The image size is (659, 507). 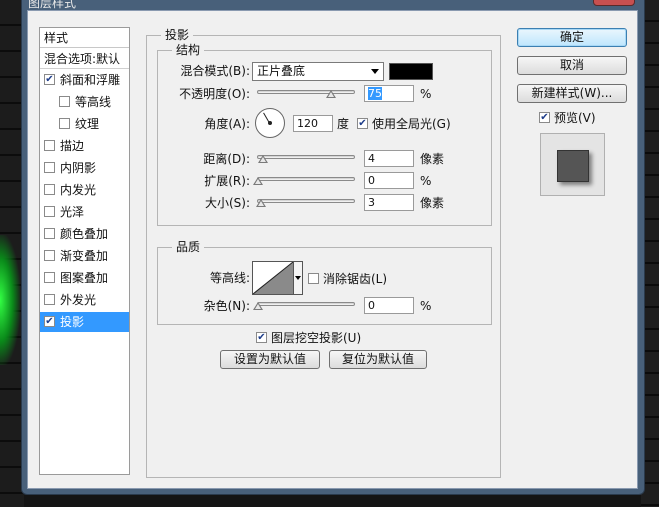 I want to click on shadow-color-swatch, so click(x=411, y=71).